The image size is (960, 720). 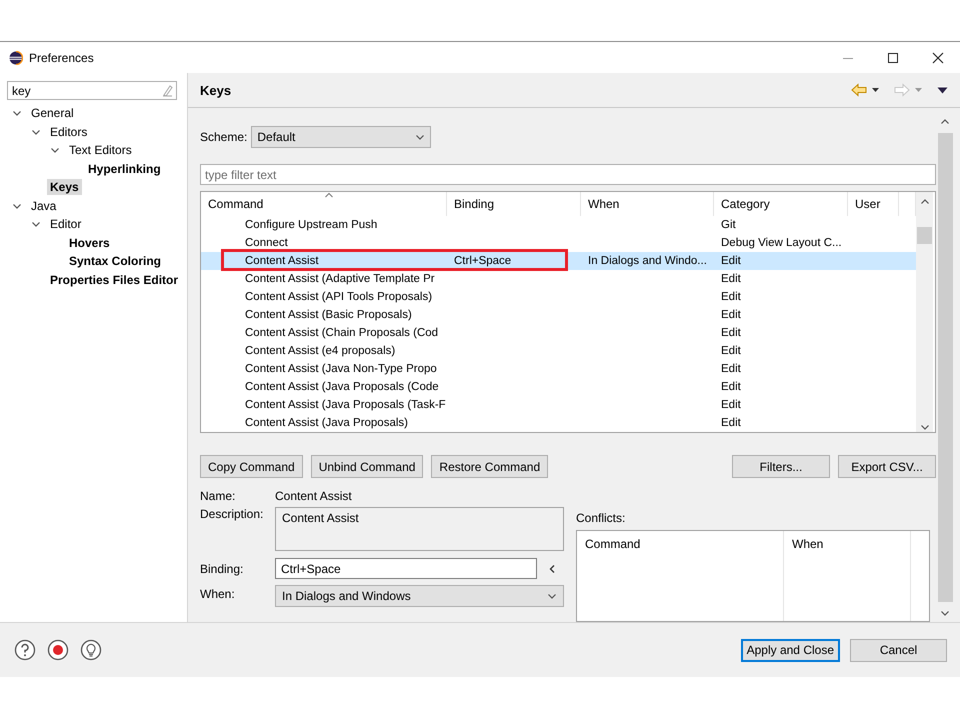 I want to click on table-cell-text: Content Assist (API Tools Proposals), so click(x=339, y=297).